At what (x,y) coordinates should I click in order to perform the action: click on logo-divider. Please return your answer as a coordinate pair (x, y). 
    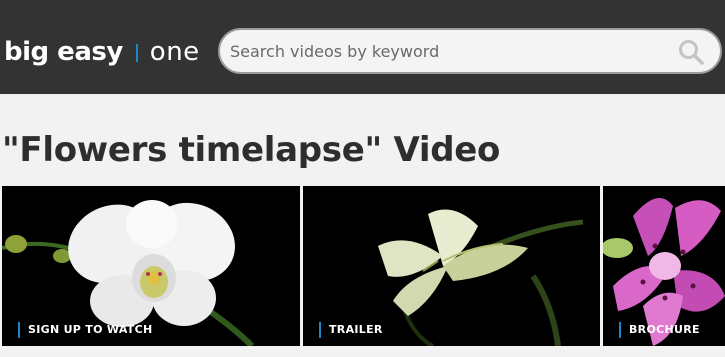
    Looking at the image, I should click on (136, 53).